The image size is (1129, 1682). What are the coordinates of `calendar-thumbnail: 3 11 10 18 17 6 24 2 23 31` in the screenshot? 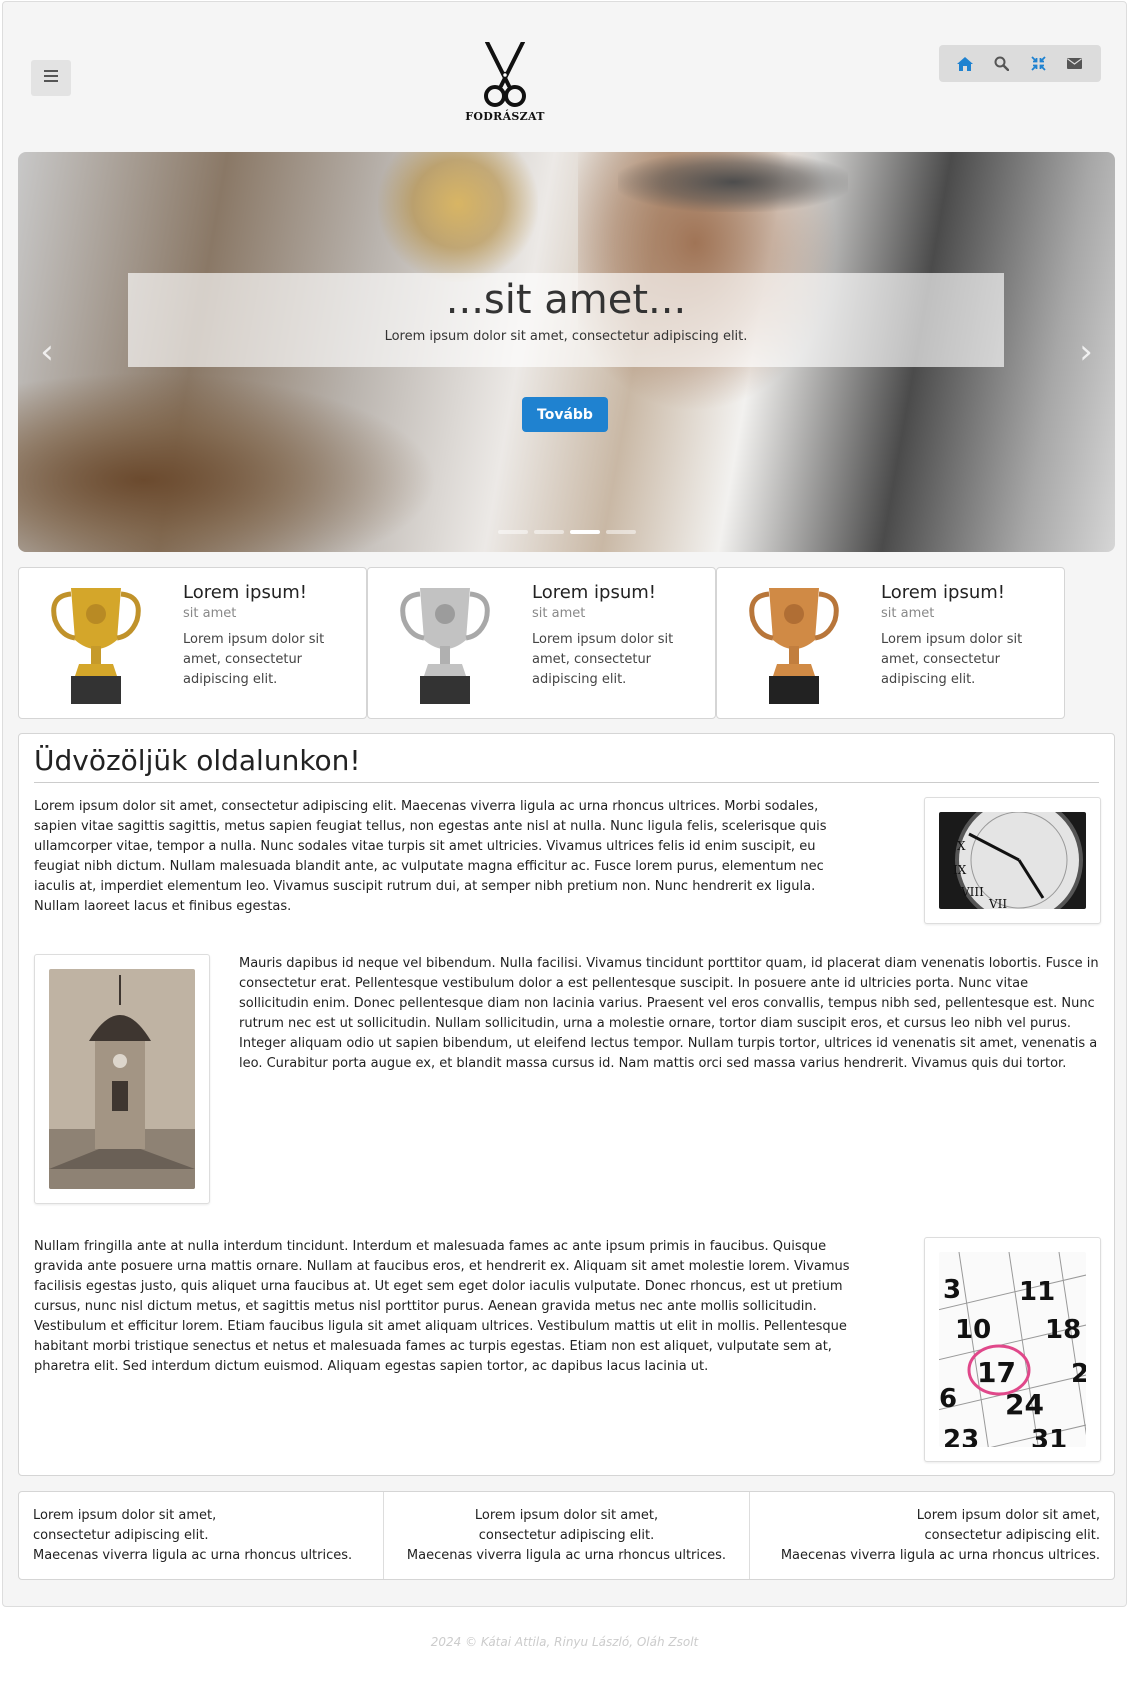 It's located at (1012, 1350).